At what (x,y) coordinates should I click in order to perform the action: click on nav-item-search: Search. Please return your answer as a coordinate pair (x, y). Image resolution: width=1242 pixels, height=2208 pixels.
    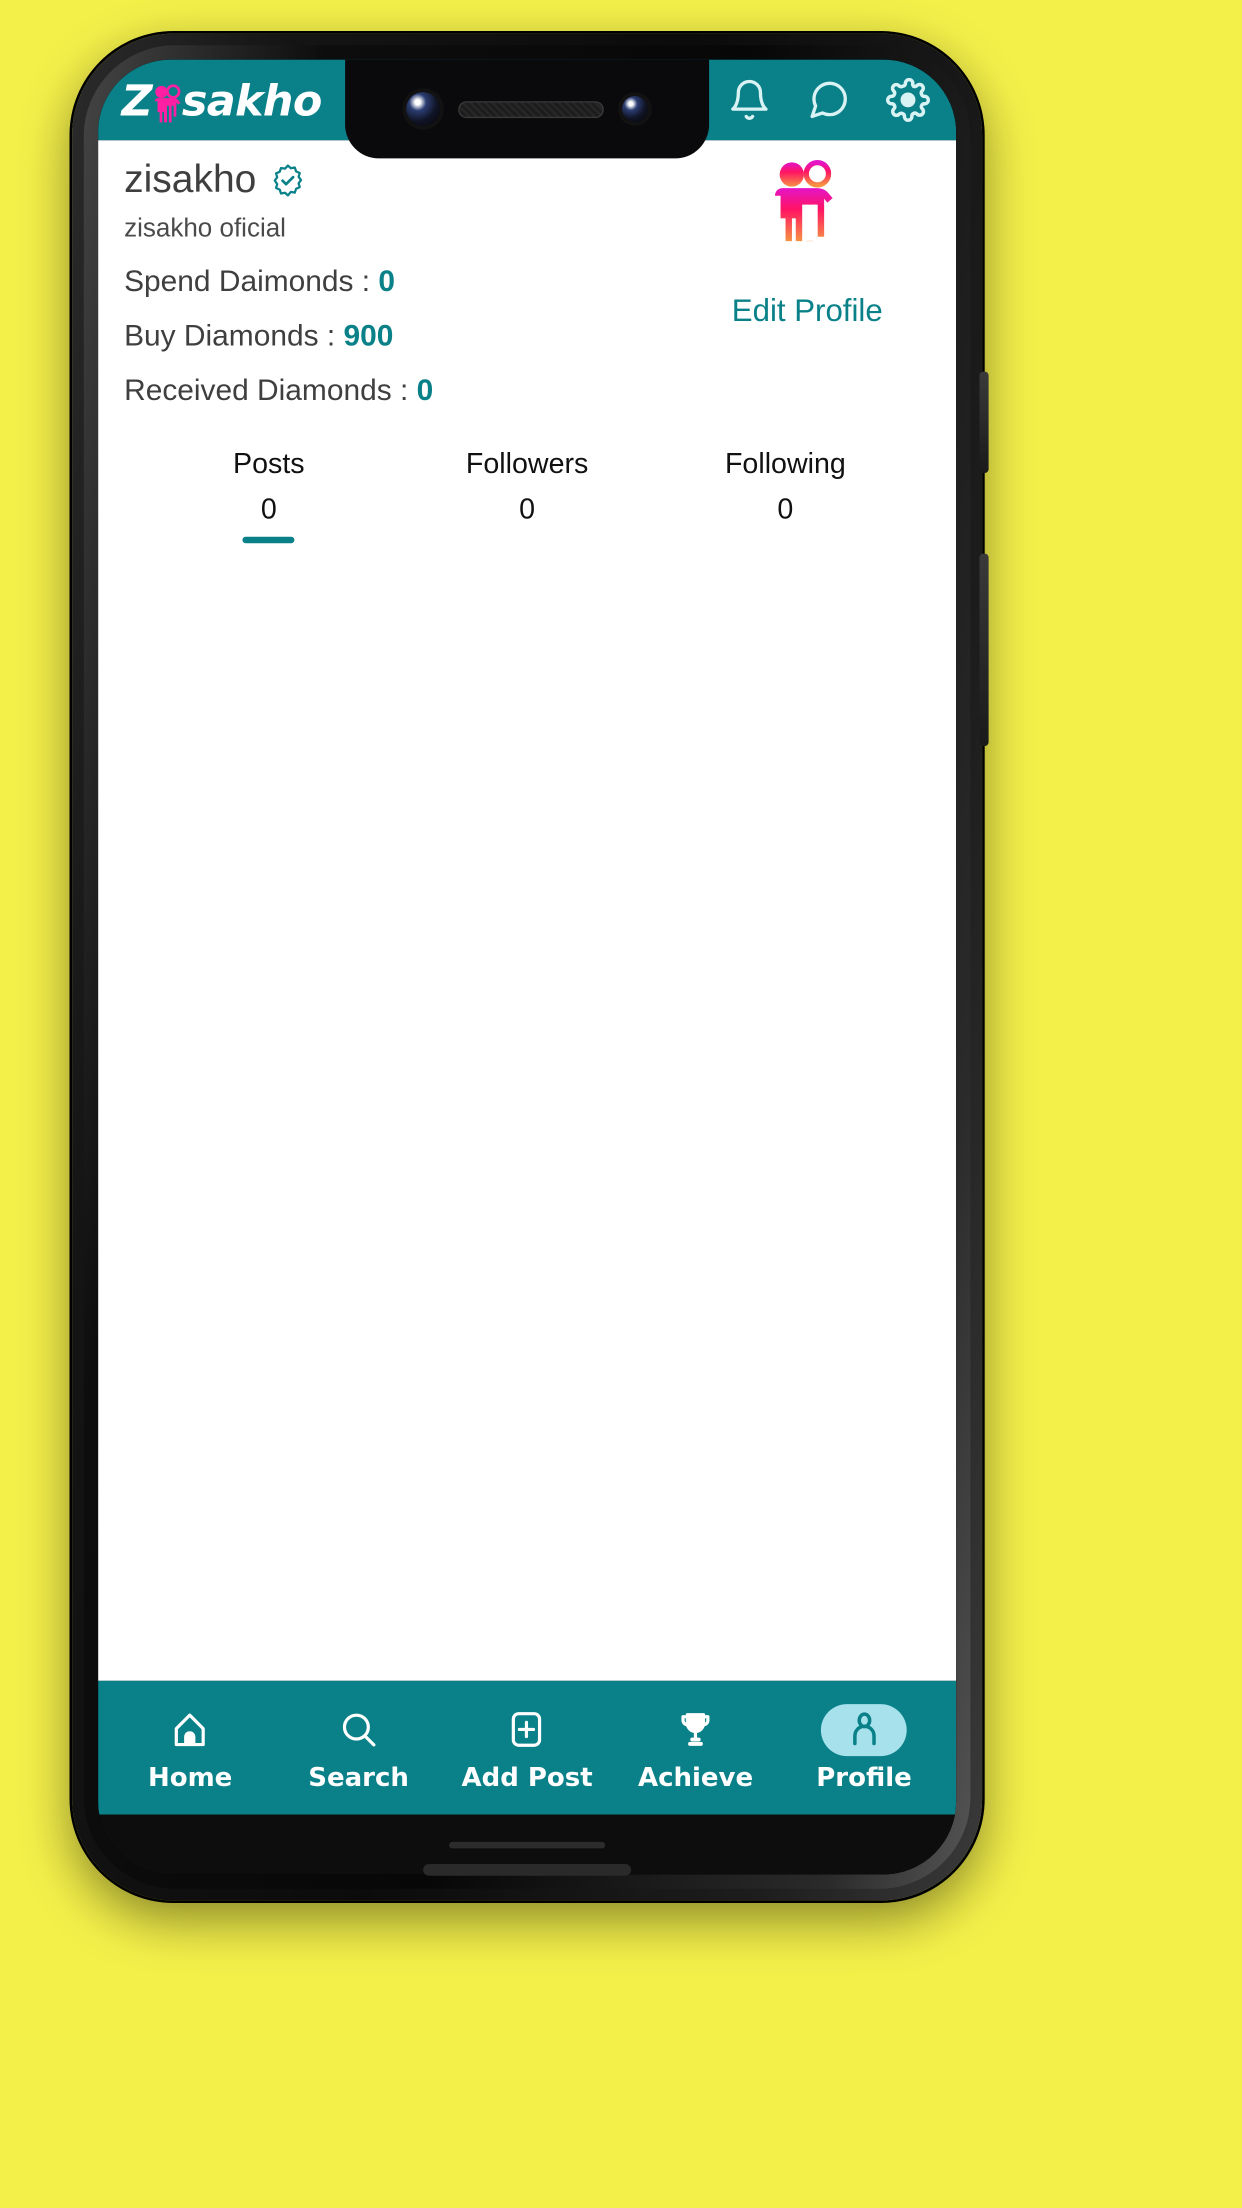
    Looking at the image, I should click on (358, 1747).